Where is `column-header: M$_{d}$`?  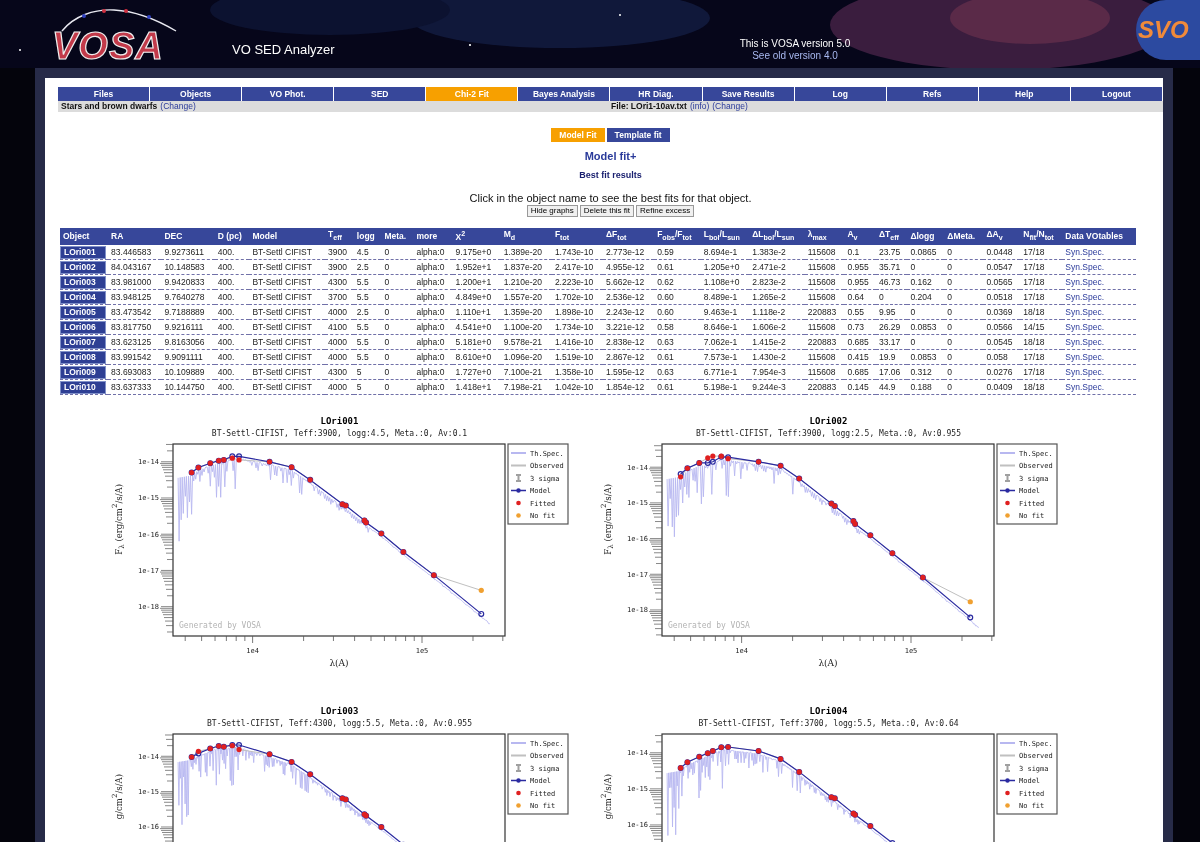
column-header: M$_{d}$ is located at coordinates (526, 236).